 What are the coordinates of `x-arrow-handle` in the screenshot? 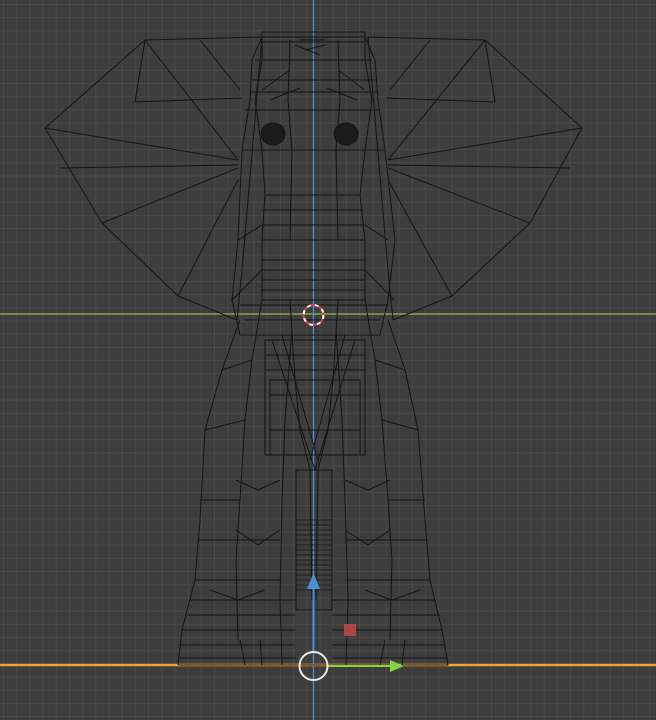 It's located at (365, 666).